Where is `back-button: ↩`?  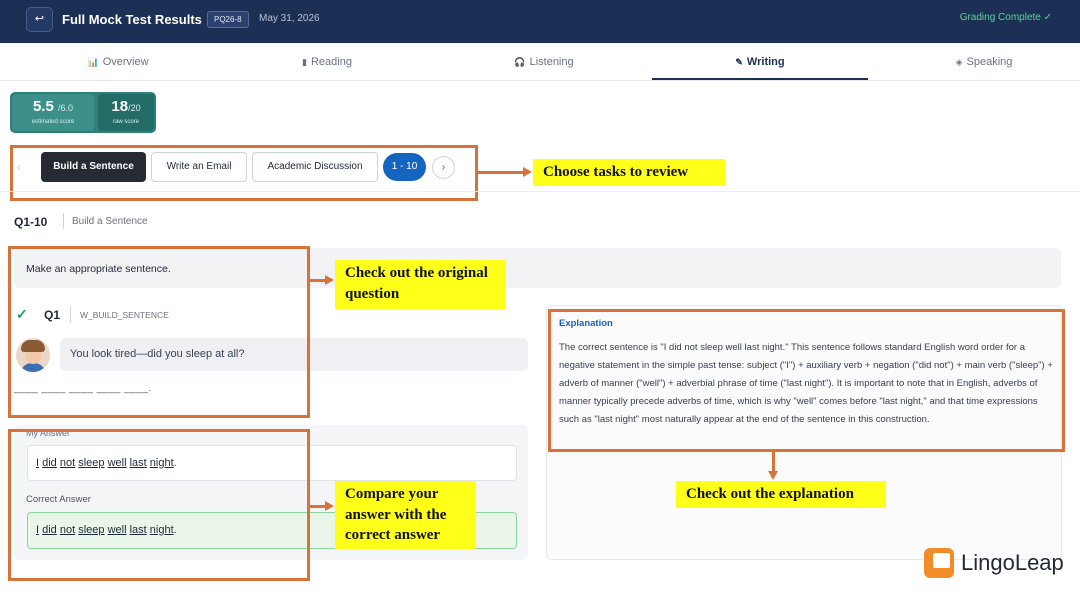
back-button: ↩ is located at coordinates (39, 19).